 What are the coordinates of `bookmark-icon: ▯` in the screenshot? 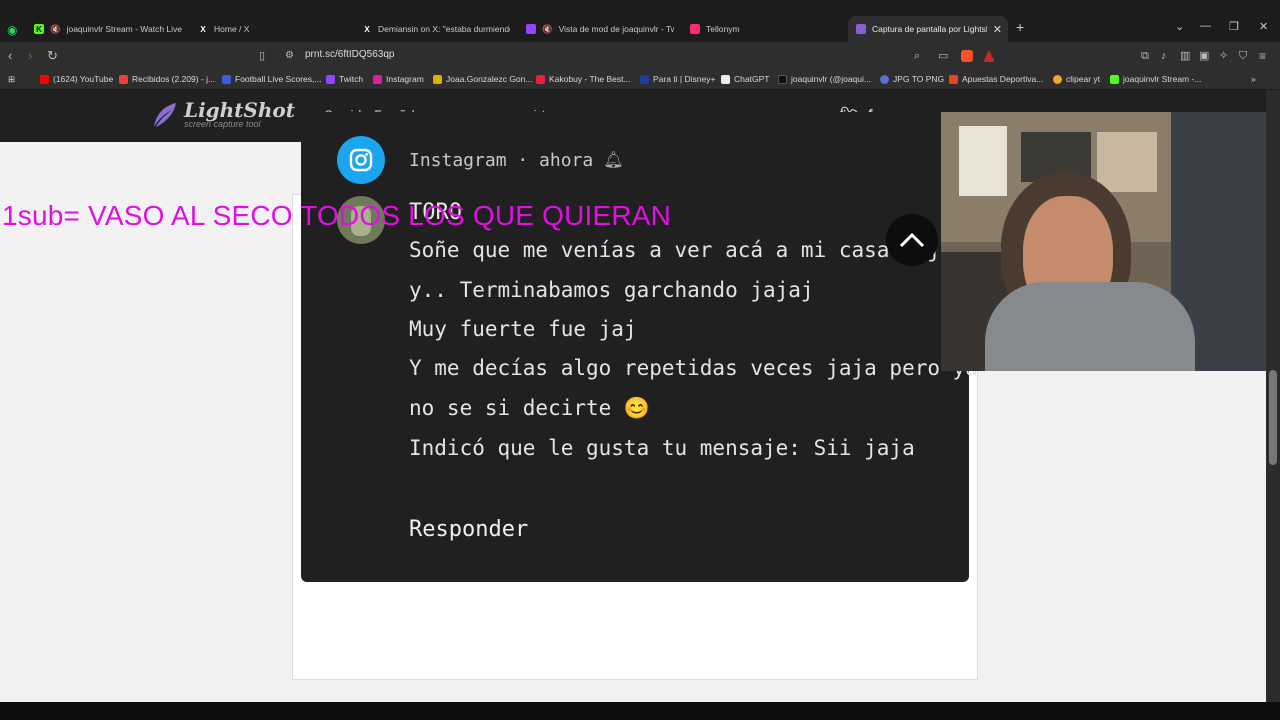 It's located at (262, 56).